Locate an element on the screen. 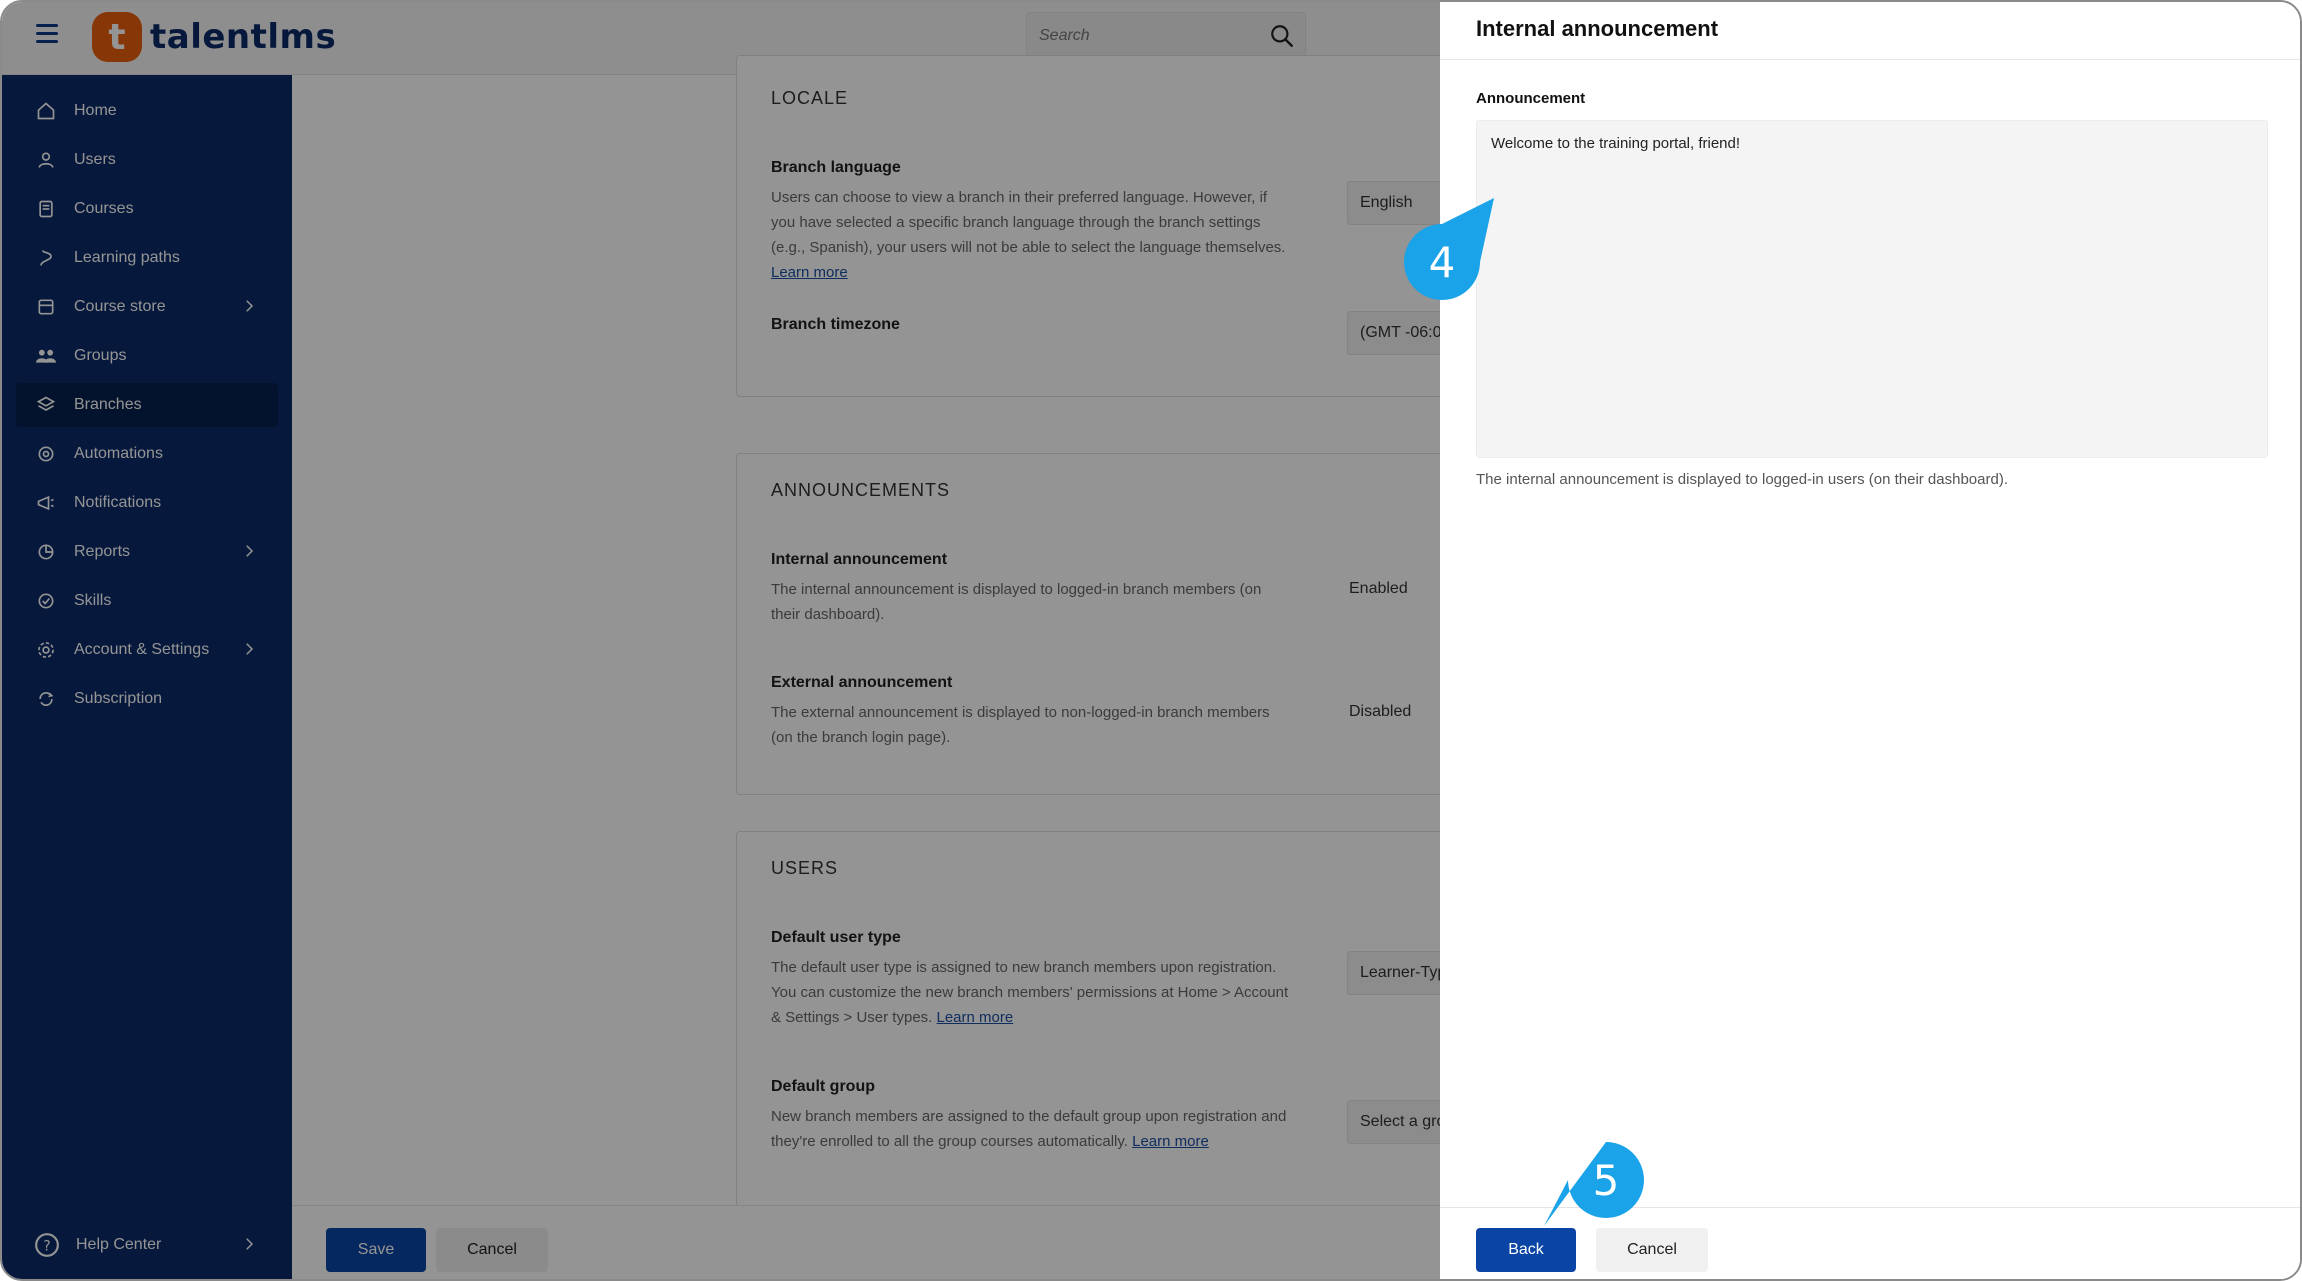 The image size is (2302, 1281). announcement-textarea: Welcome to the training portal, friend! is located at coordinates (1872, 289).